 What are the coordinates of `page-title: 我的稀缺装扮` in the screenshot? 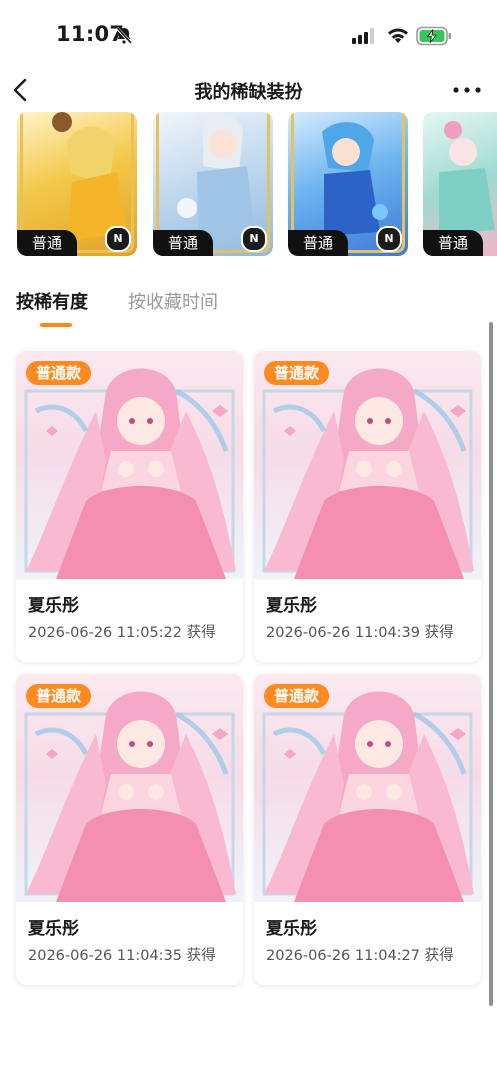 It's located at (248, 92).